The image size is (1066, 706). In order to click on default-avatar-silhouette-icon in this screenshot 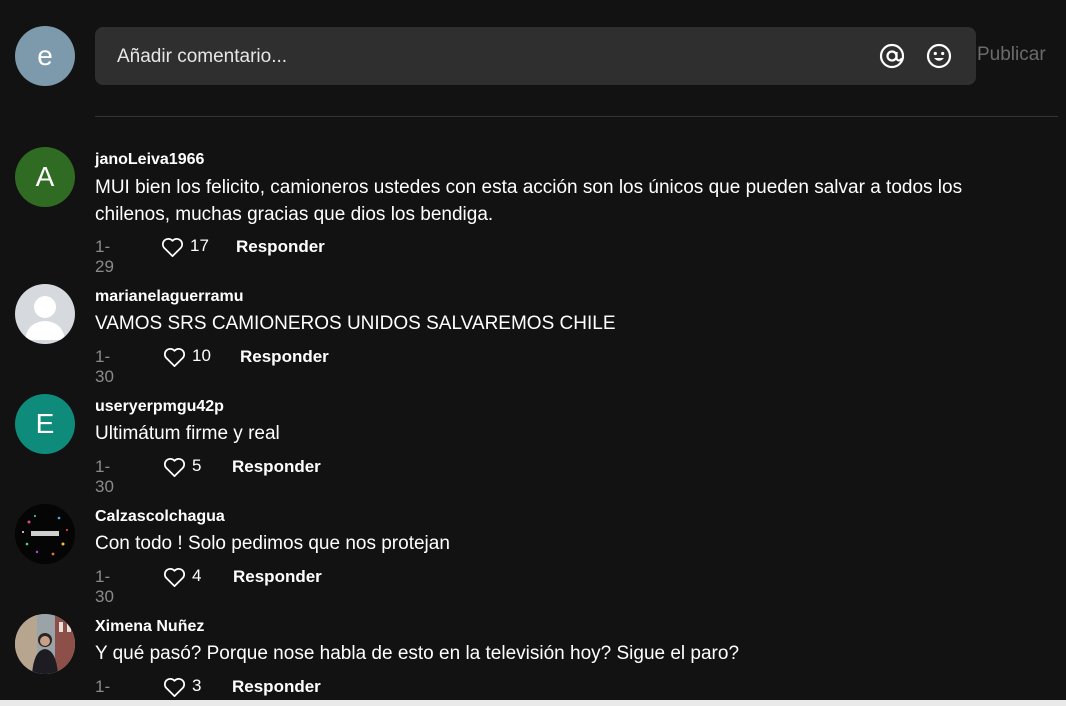, I will do `click(45, 318)`.